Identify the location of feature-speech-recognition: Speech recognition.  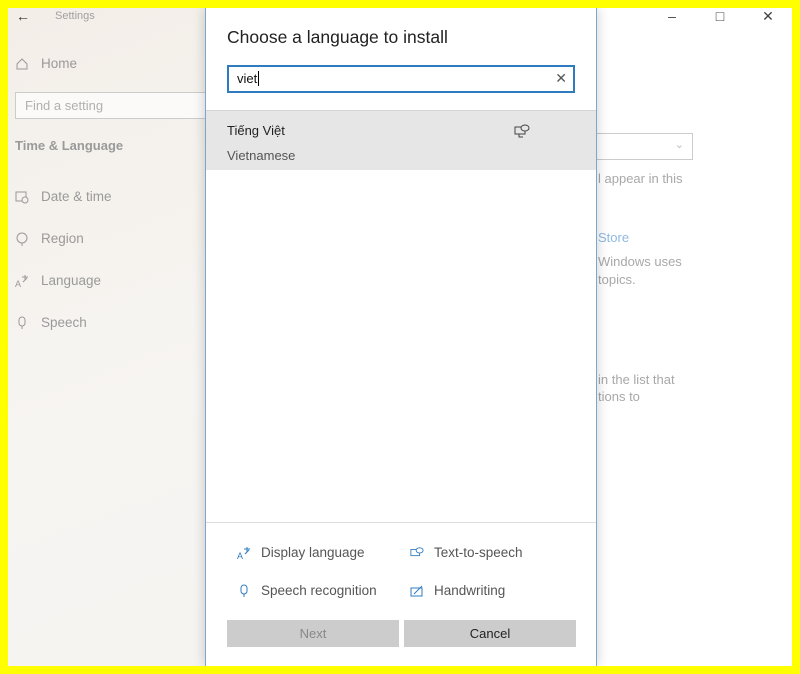
(307, 590).